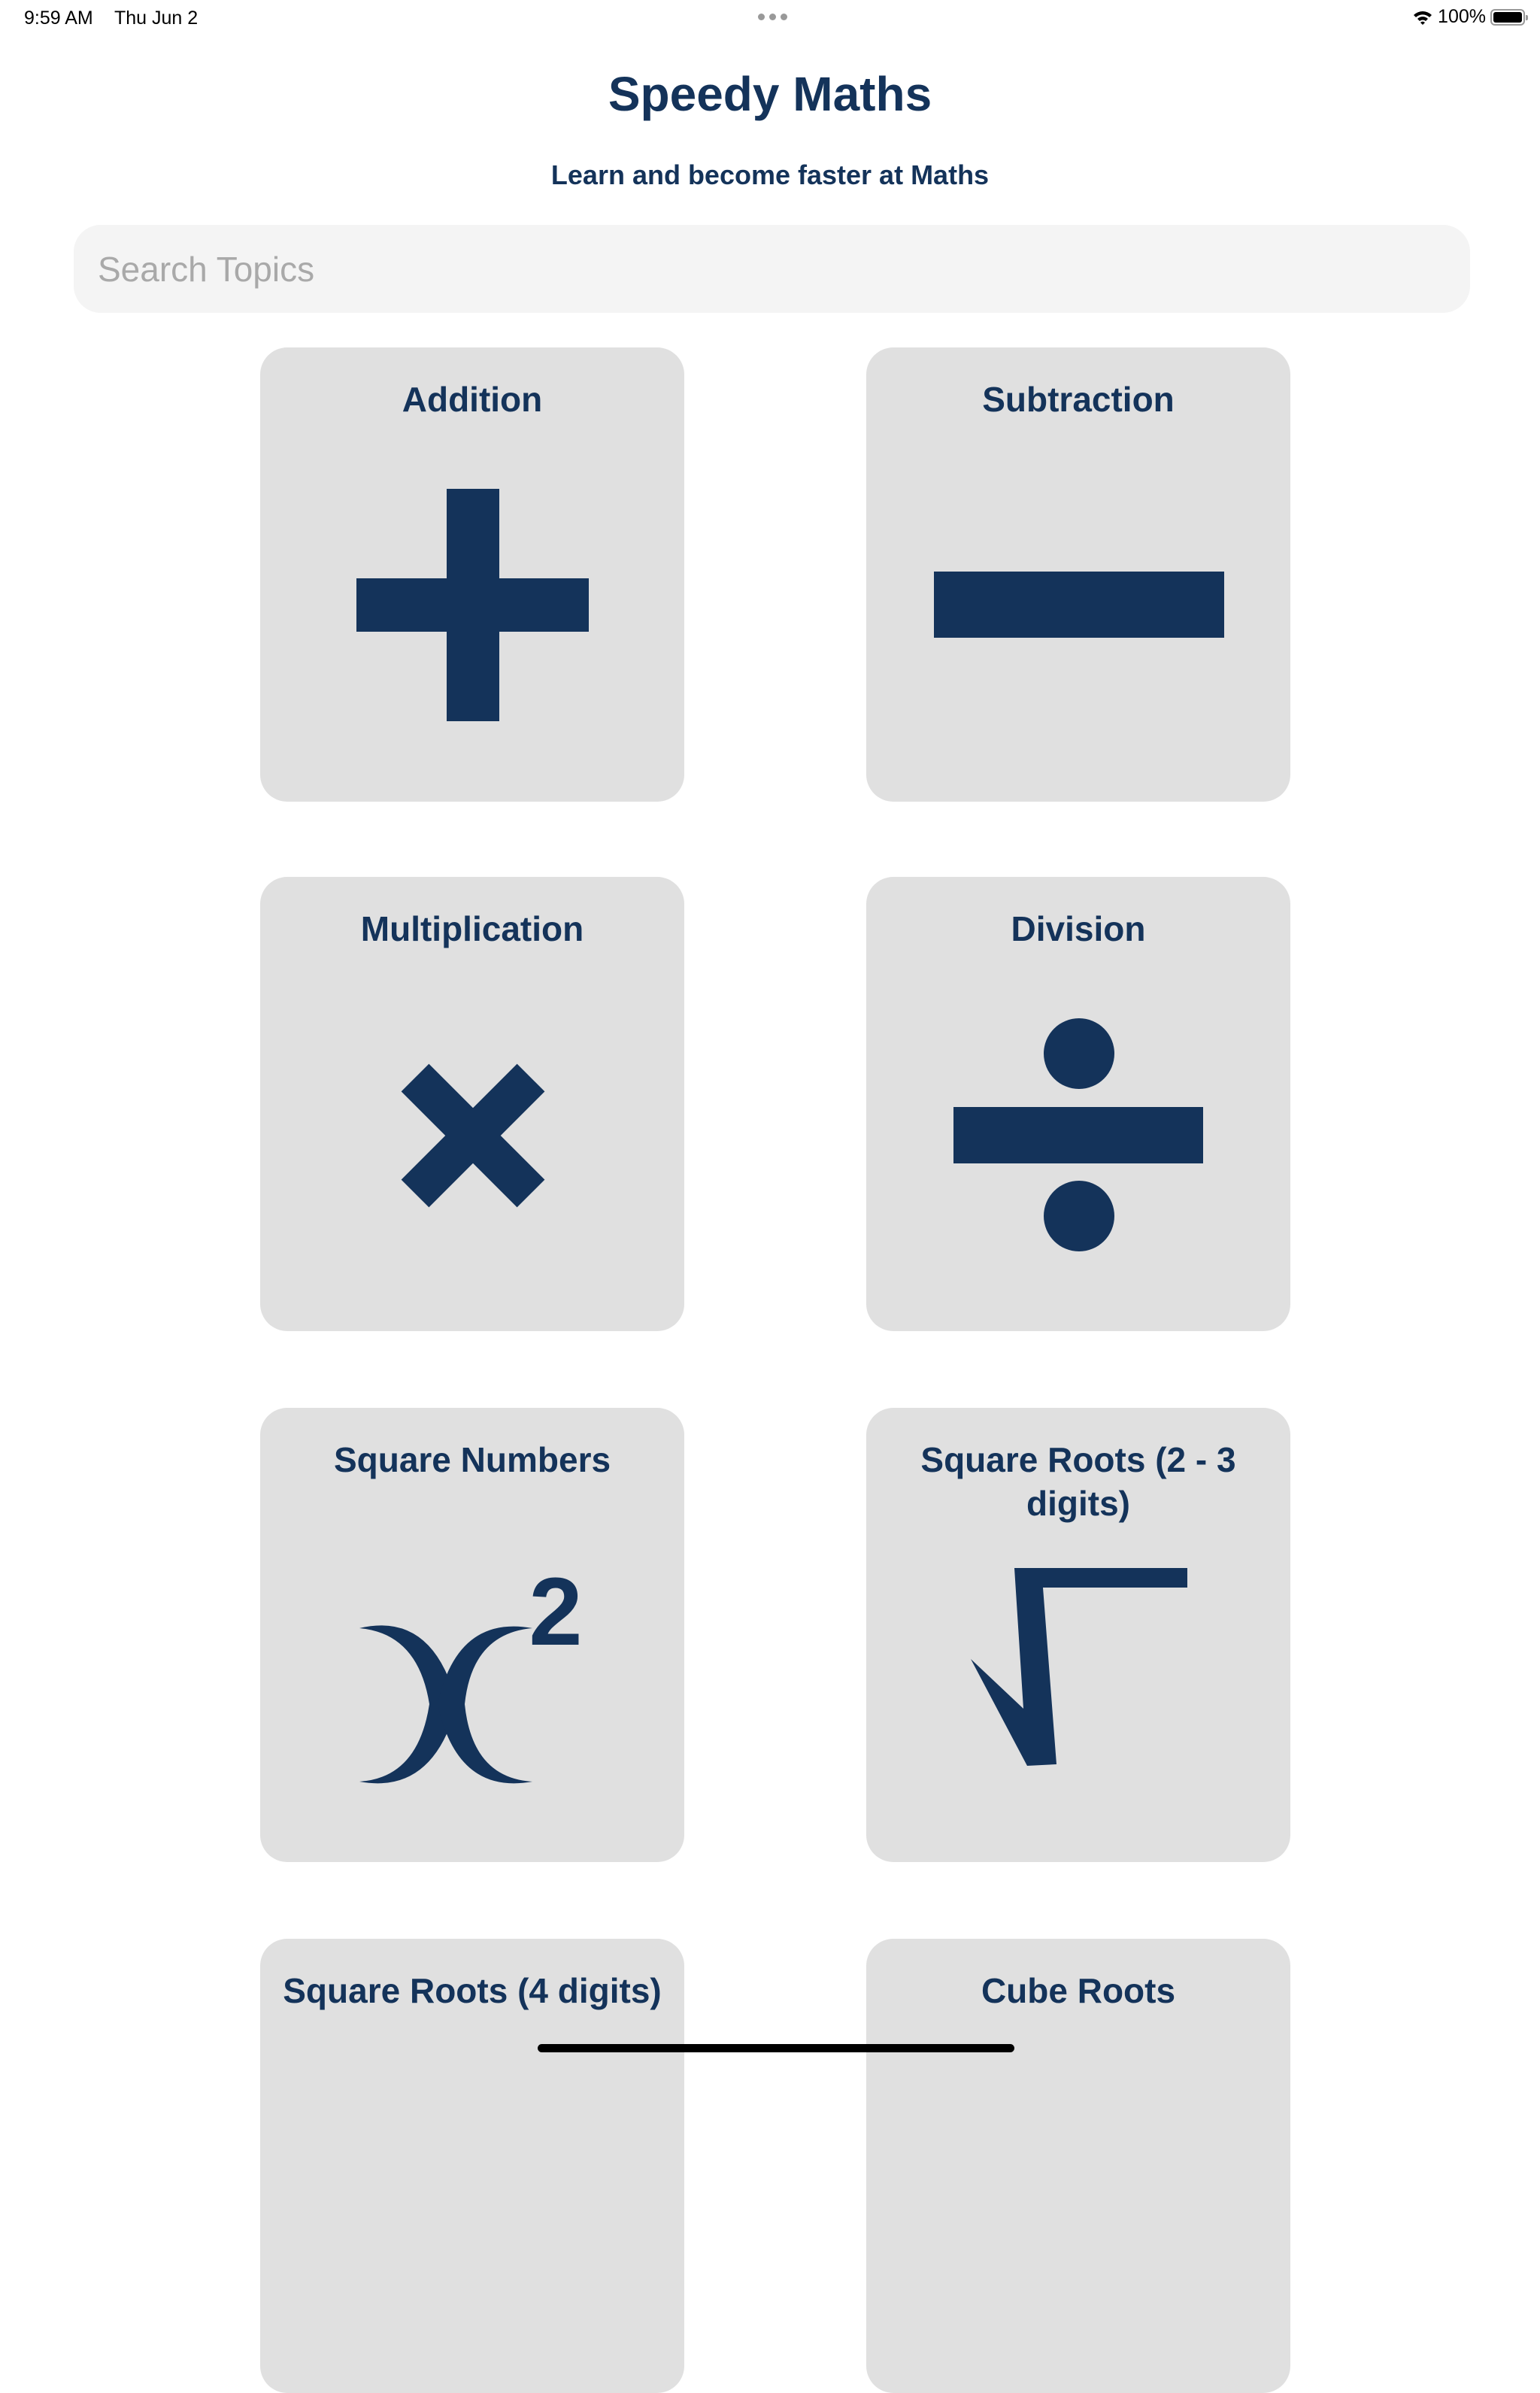 The height and width of the screenshot is (2393, 1540). What do you see at coordinates (1462, 16) in the screenshot?
I see `battery-percent: 100%` at bounding box center [1462, 16].